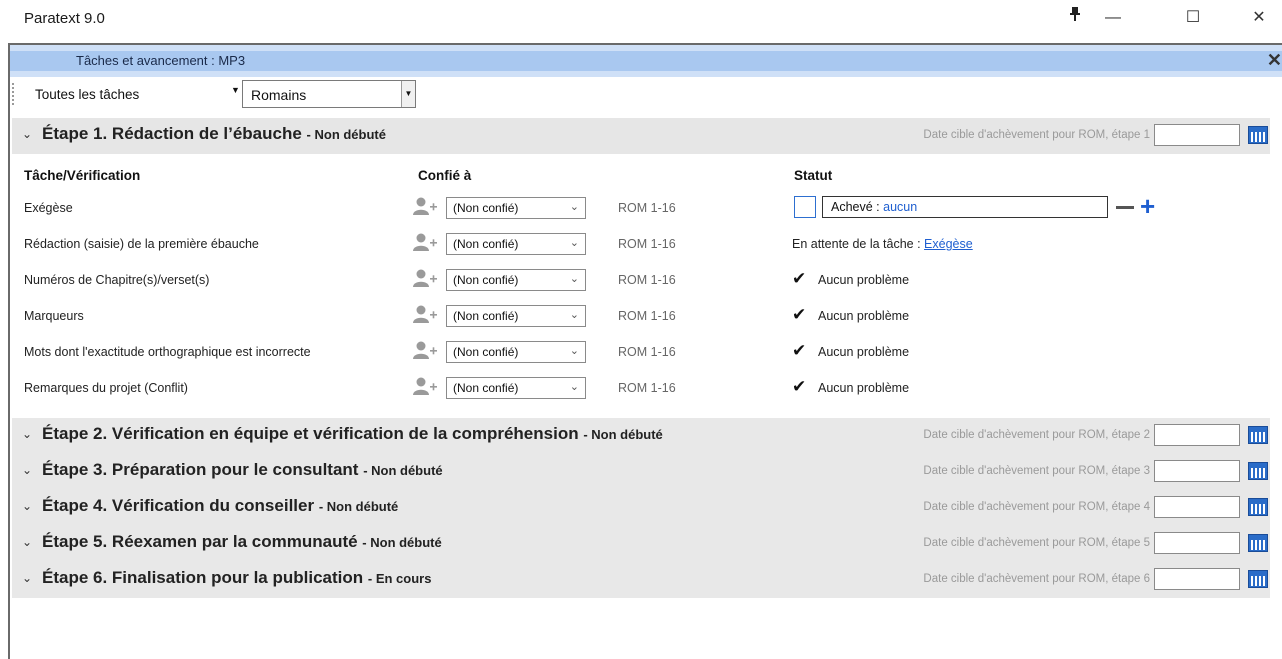 This screenshot has height=659, width=1282. I want to click on book-select-value: Romains, so click(279, 95).